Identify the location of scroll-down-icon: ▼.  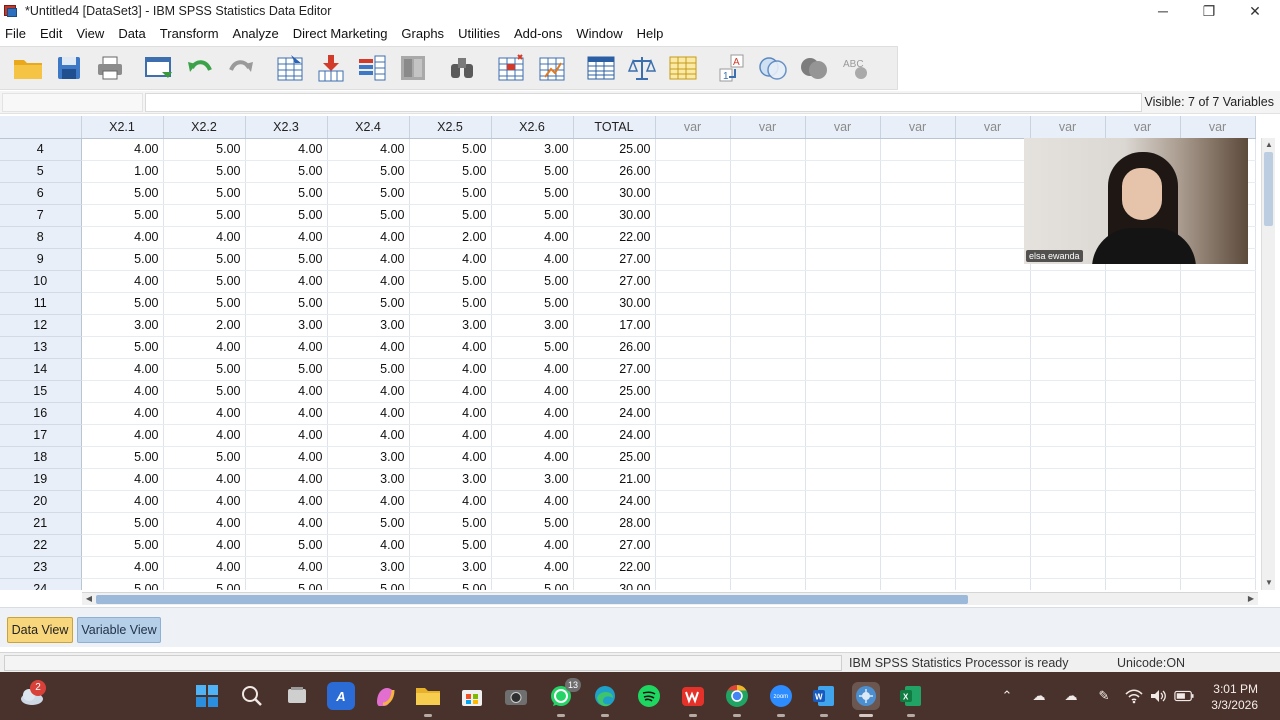
(1269, 583).